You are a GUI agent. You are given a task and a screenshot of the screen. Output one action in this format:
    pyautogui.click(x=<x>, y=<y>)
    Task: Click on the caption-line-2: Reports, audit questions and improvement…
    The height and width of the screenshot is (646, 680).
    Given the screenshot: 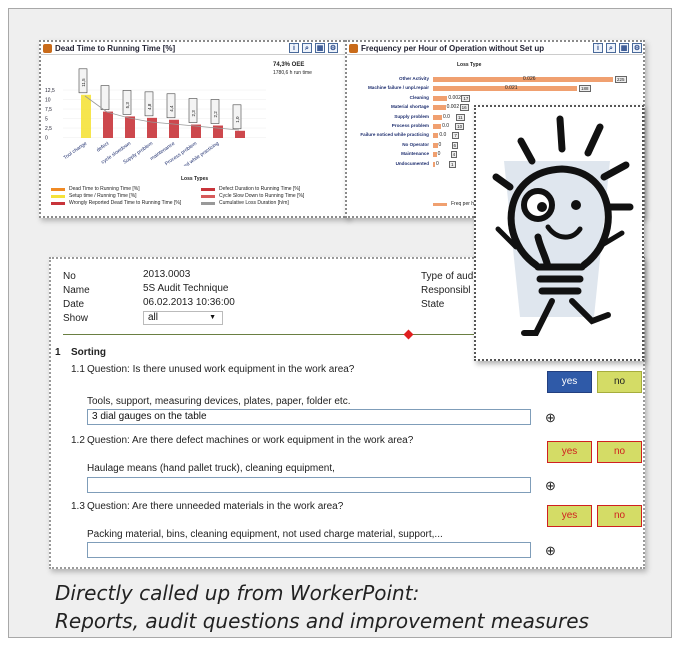 What is the action you would take?
    pyautogui.click(x=322, y=621)
    